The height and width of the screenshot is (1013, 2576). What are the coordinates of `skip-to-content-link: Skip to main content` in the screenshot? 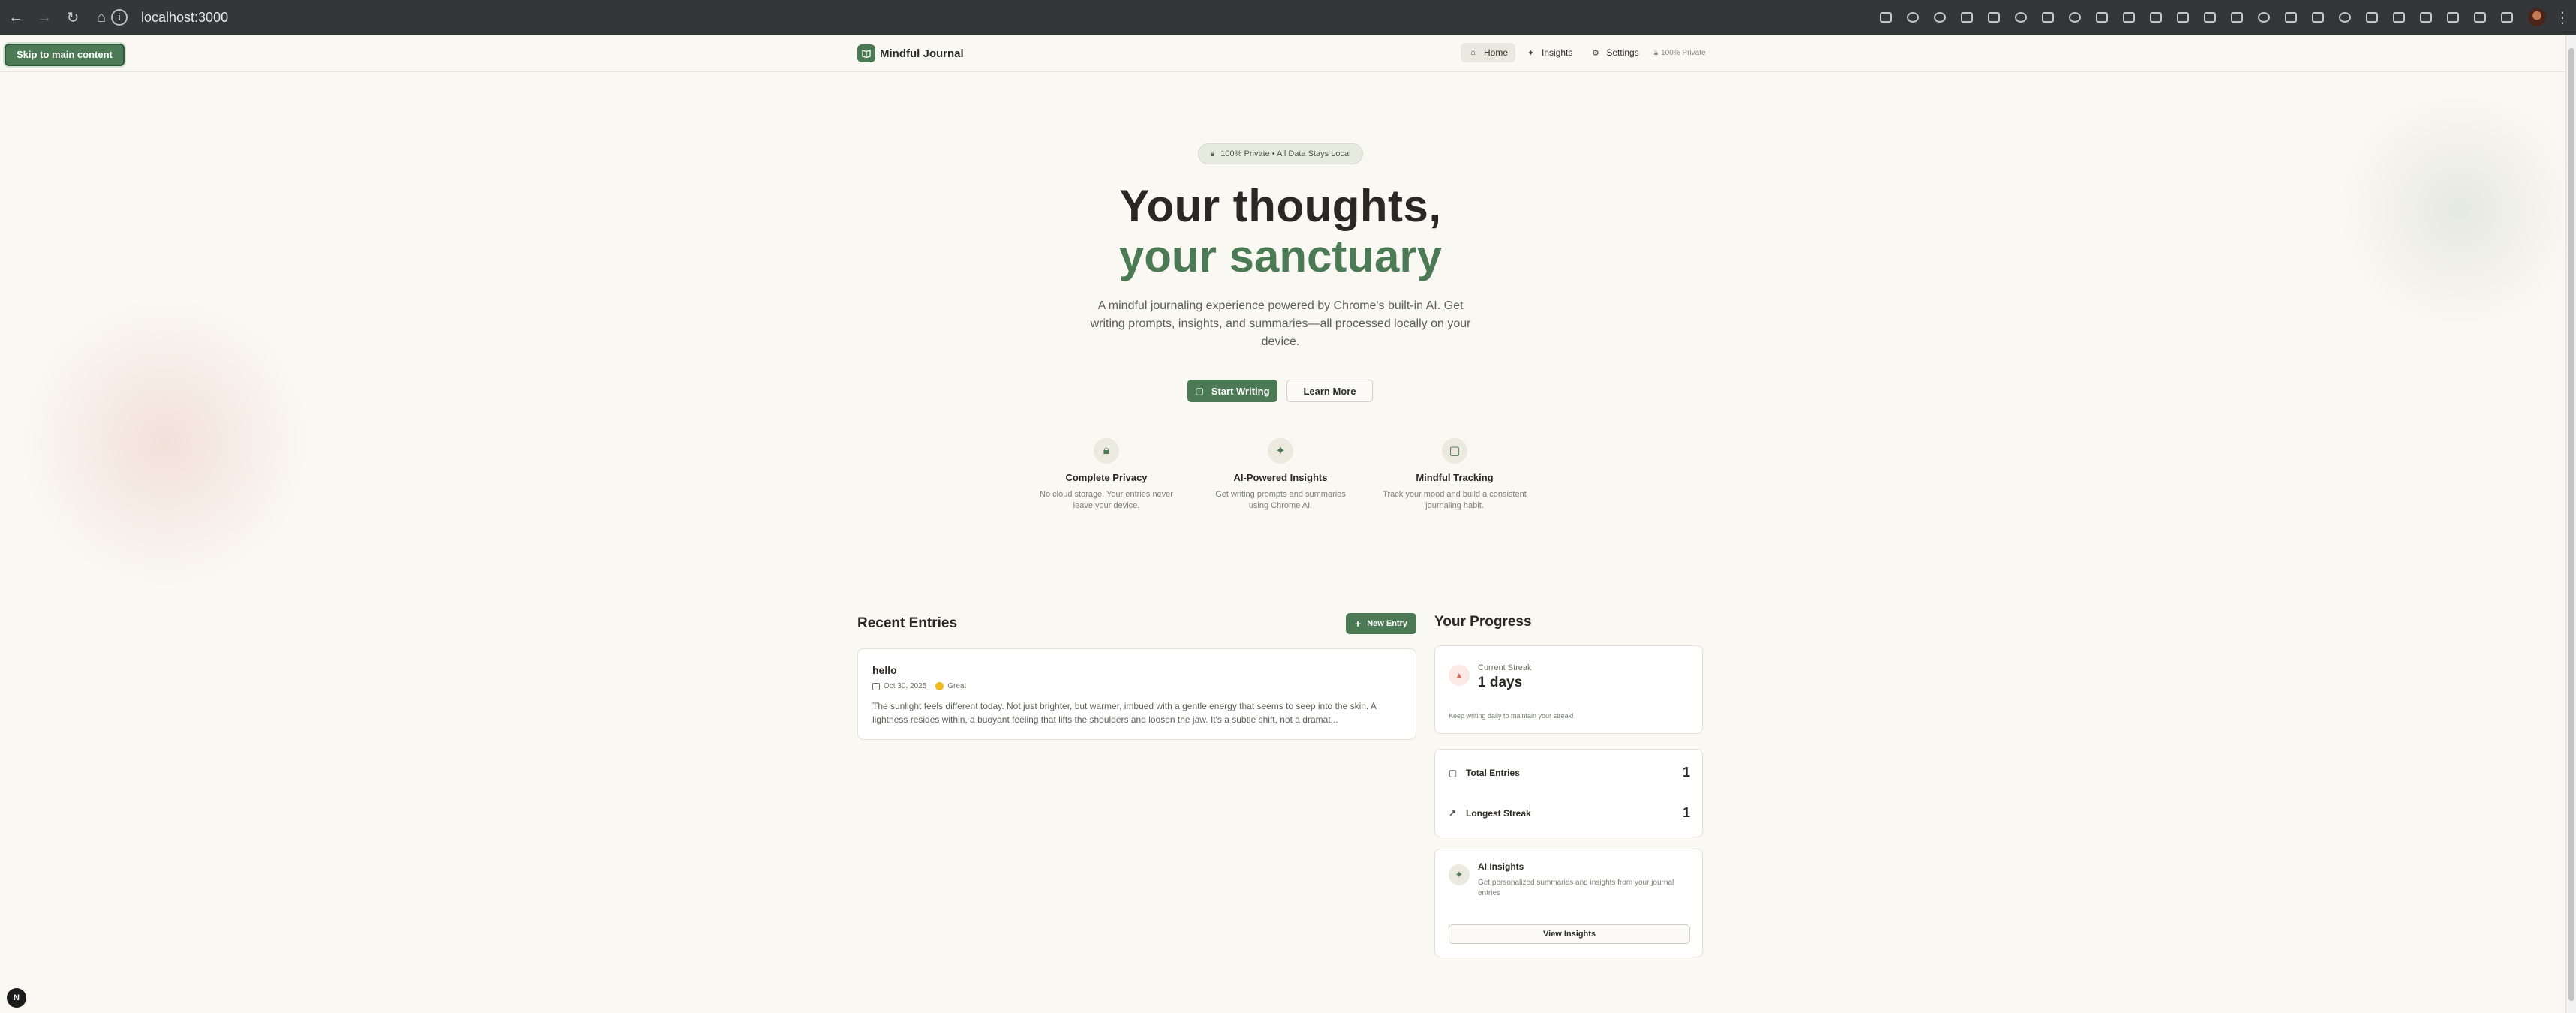 It's located at (65, 55).